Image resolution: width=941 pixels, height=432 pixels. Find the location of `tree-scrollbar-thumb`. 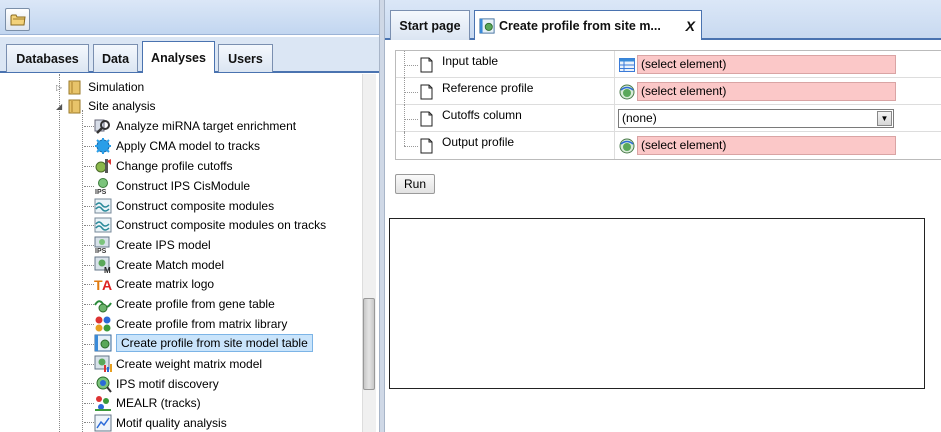

tree-scrollbar-thumb is located at coordinates (369, 344).